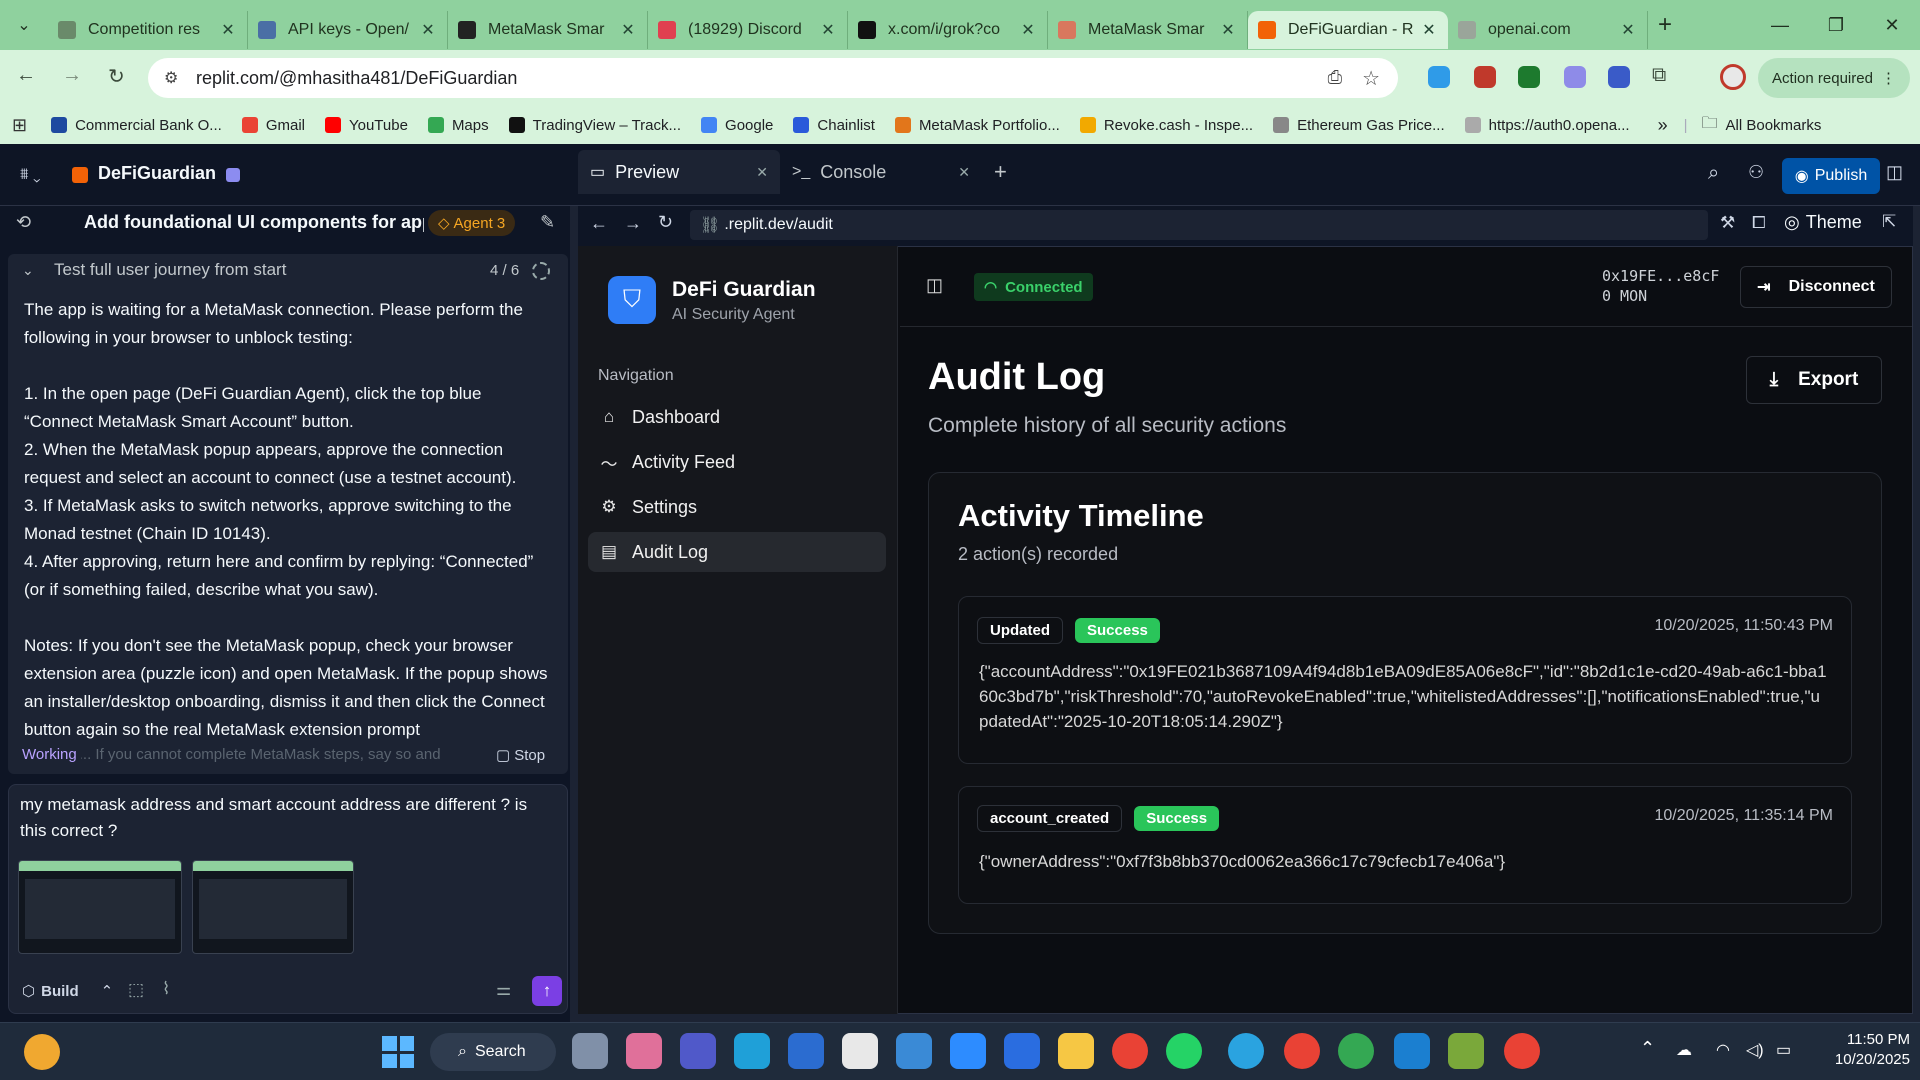 The height and width of the screenshot is (1080, 1920). Describe the element at coordinates (1889, 222) in the screenshot. I see `open-new-tab-icon: ⇱` at that location.